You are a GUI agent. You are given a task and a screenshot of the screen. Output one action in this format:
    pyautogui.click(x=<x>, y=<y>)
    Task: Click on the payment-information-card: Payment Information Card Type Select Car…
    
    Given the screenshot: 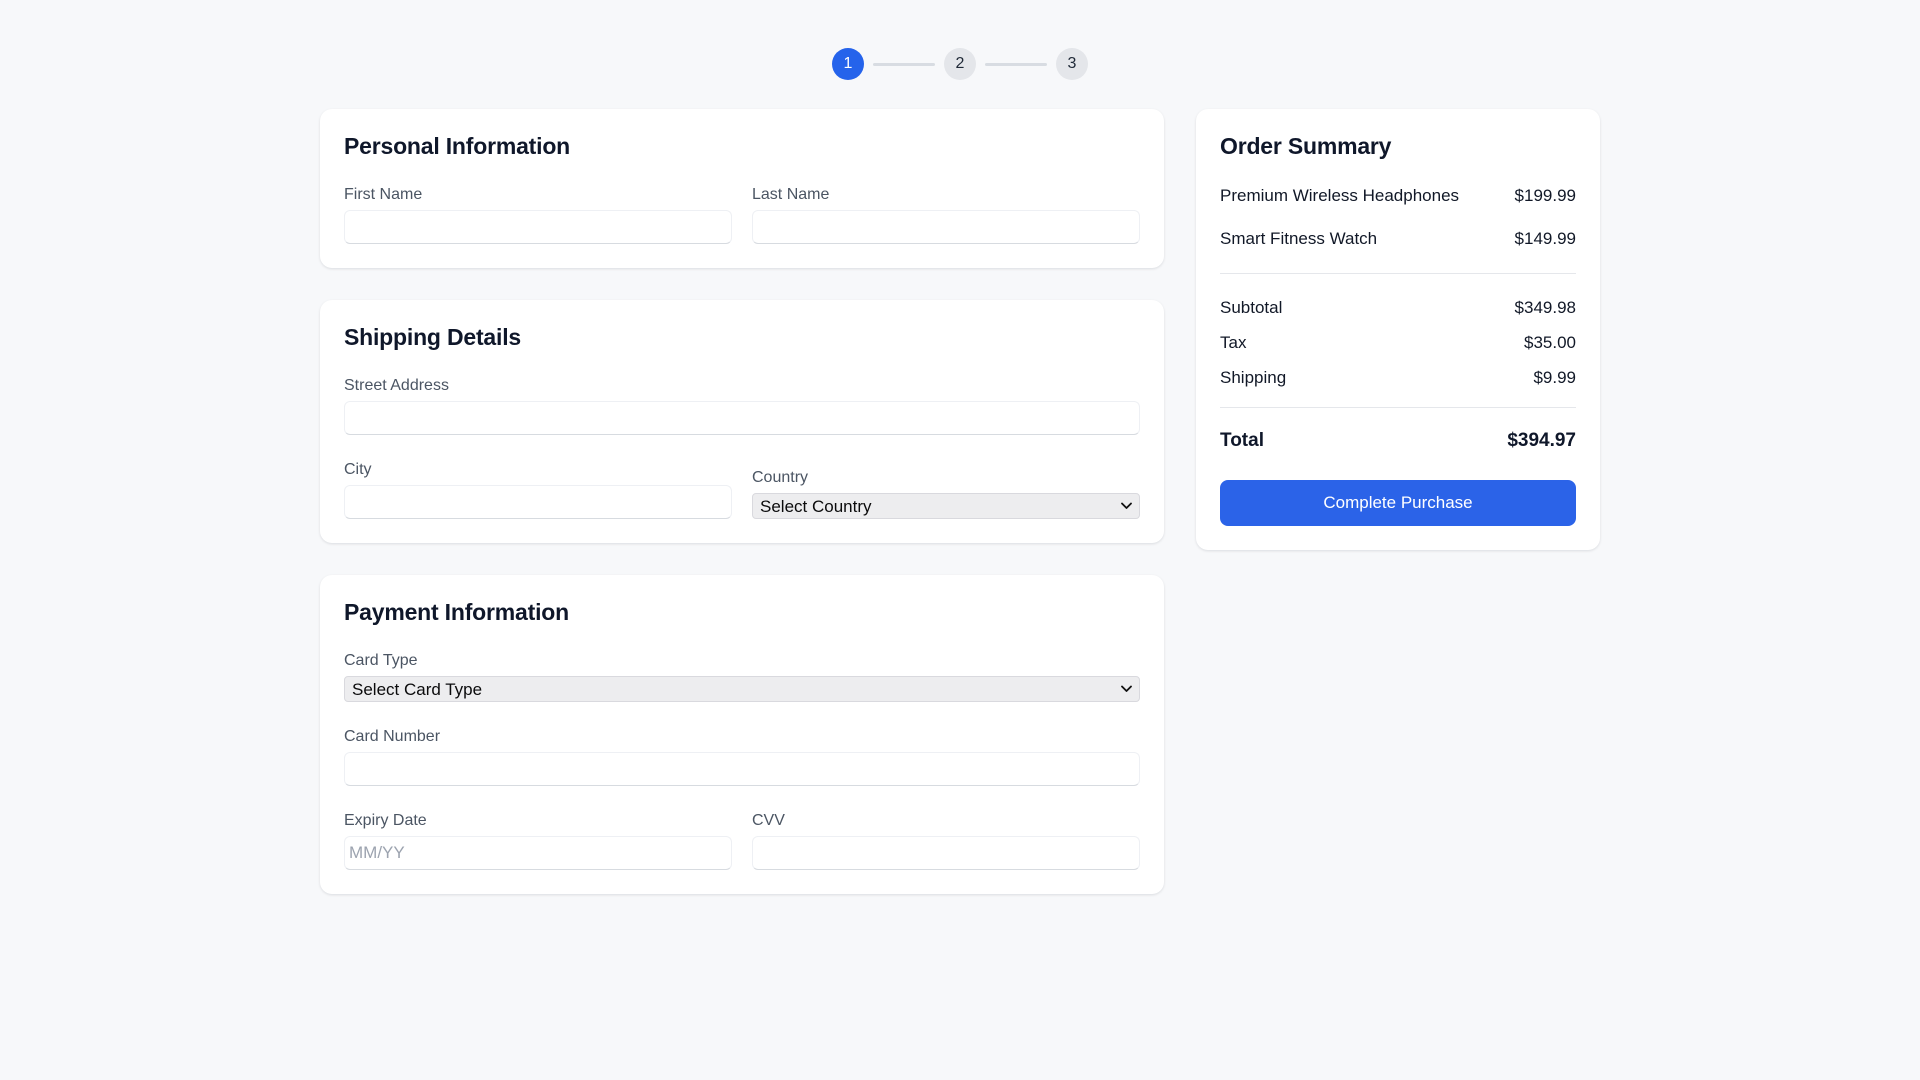 What is the action you would take?
    pyautogui.click(x=742, y=734)
    